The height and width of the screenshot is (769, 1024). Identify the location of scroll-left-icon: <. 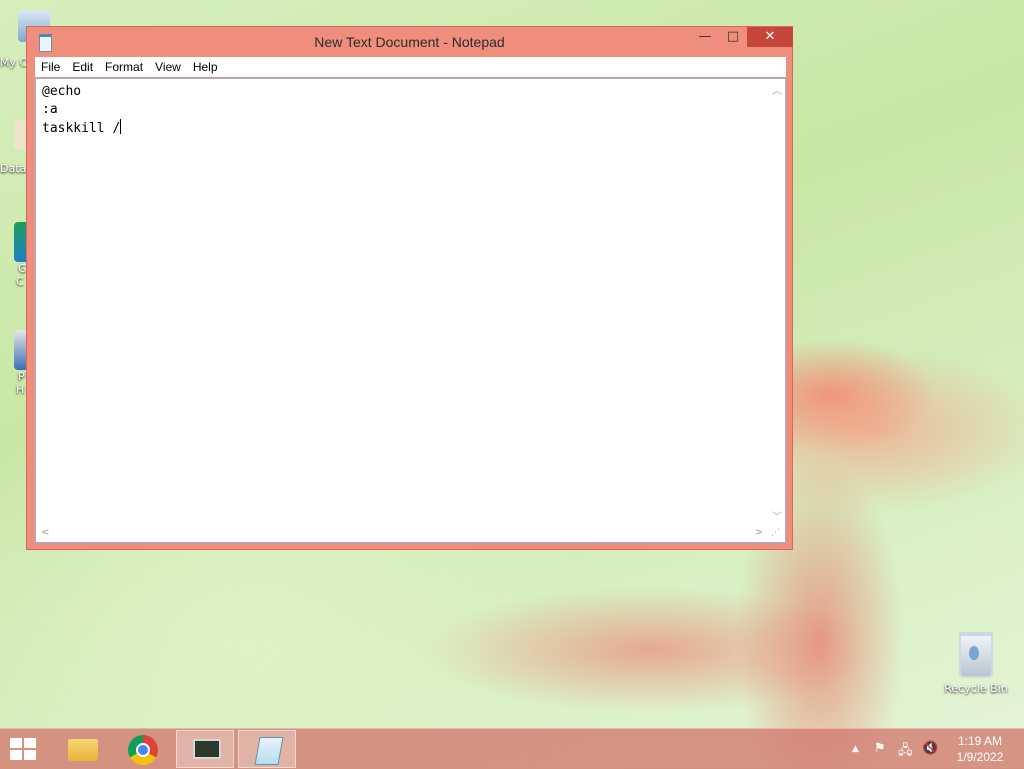
(45, 532).